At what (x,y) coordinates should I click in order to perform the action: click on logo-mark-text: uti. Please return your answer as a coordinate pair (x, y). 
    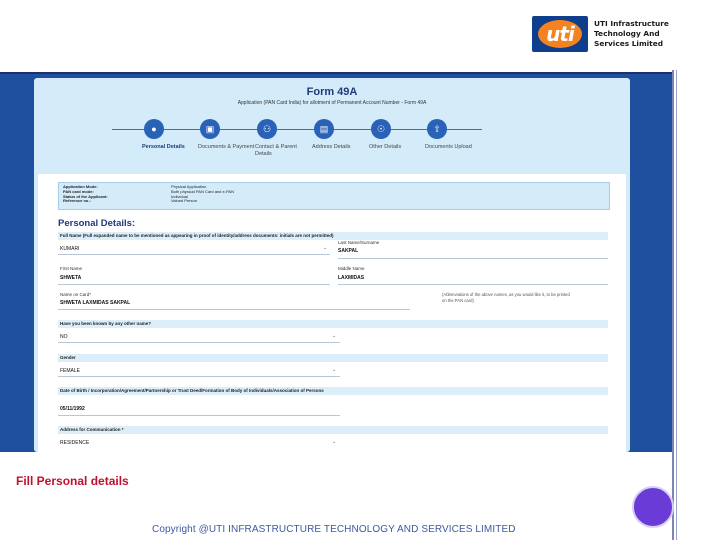
    Looking at the image, I should click on (560, 34).